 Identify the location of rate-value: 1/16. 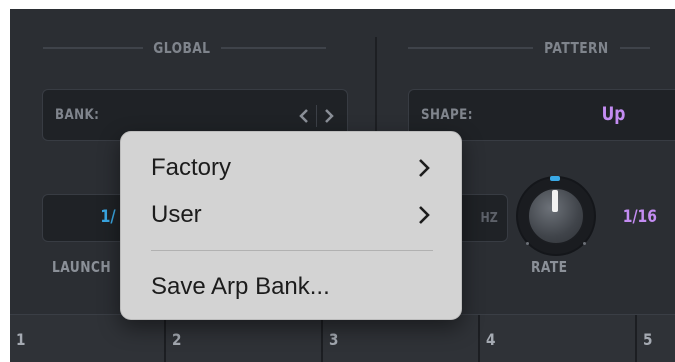
(639, 217).